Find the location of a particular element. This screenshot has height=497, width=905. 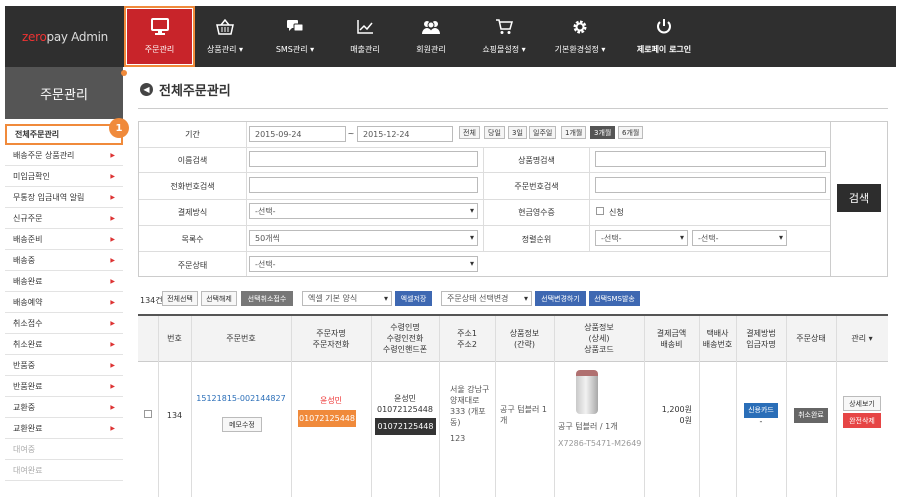

sidebar-item-returning: 반품중 ▶ is located at coordinates (64, 365).